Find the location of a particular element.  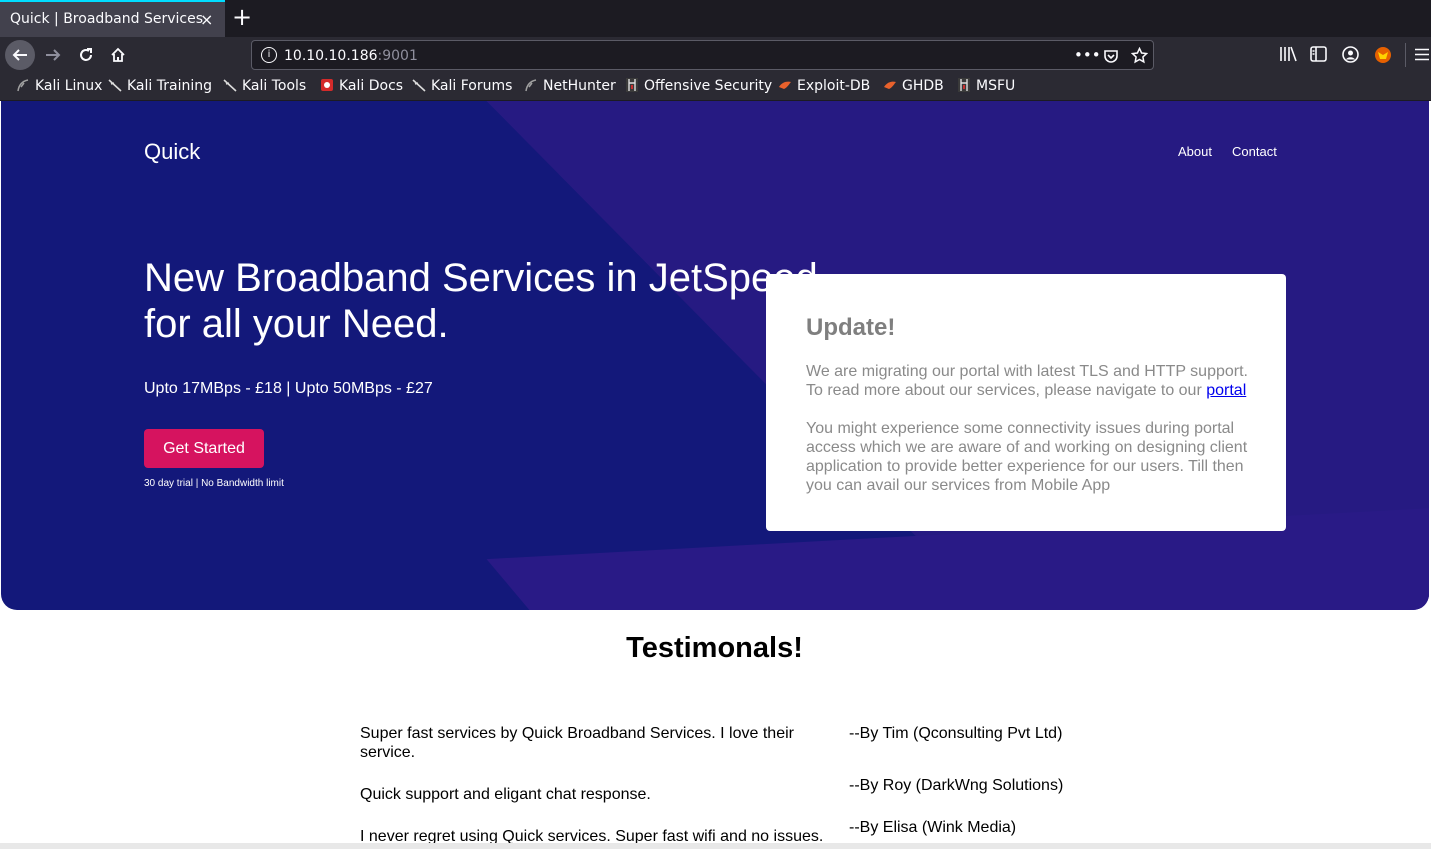

account-icon is located at coordinates (1350, 54).